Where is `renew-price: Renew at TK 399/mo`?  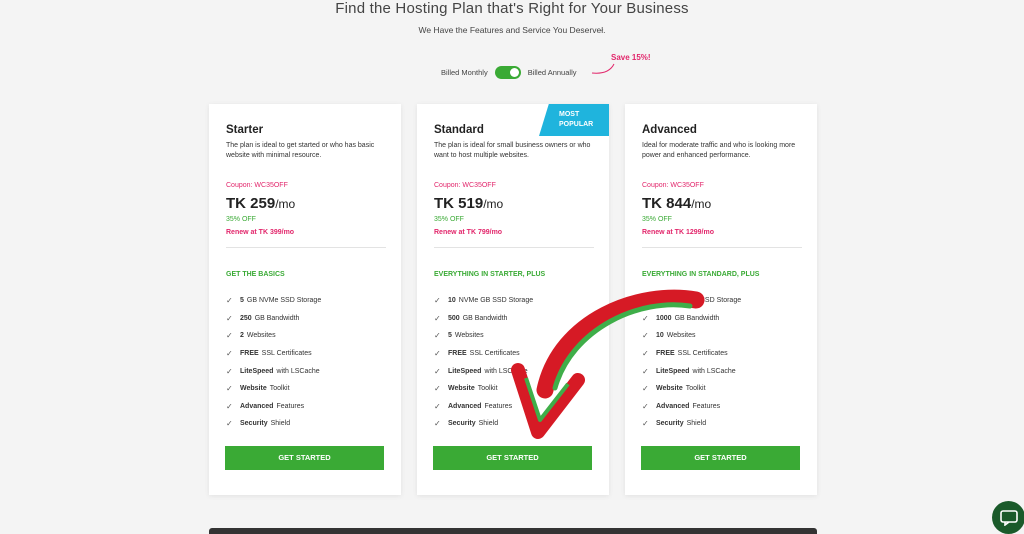 renew-price: Renew at TK 399/mo is located at coordinates (260, 232).